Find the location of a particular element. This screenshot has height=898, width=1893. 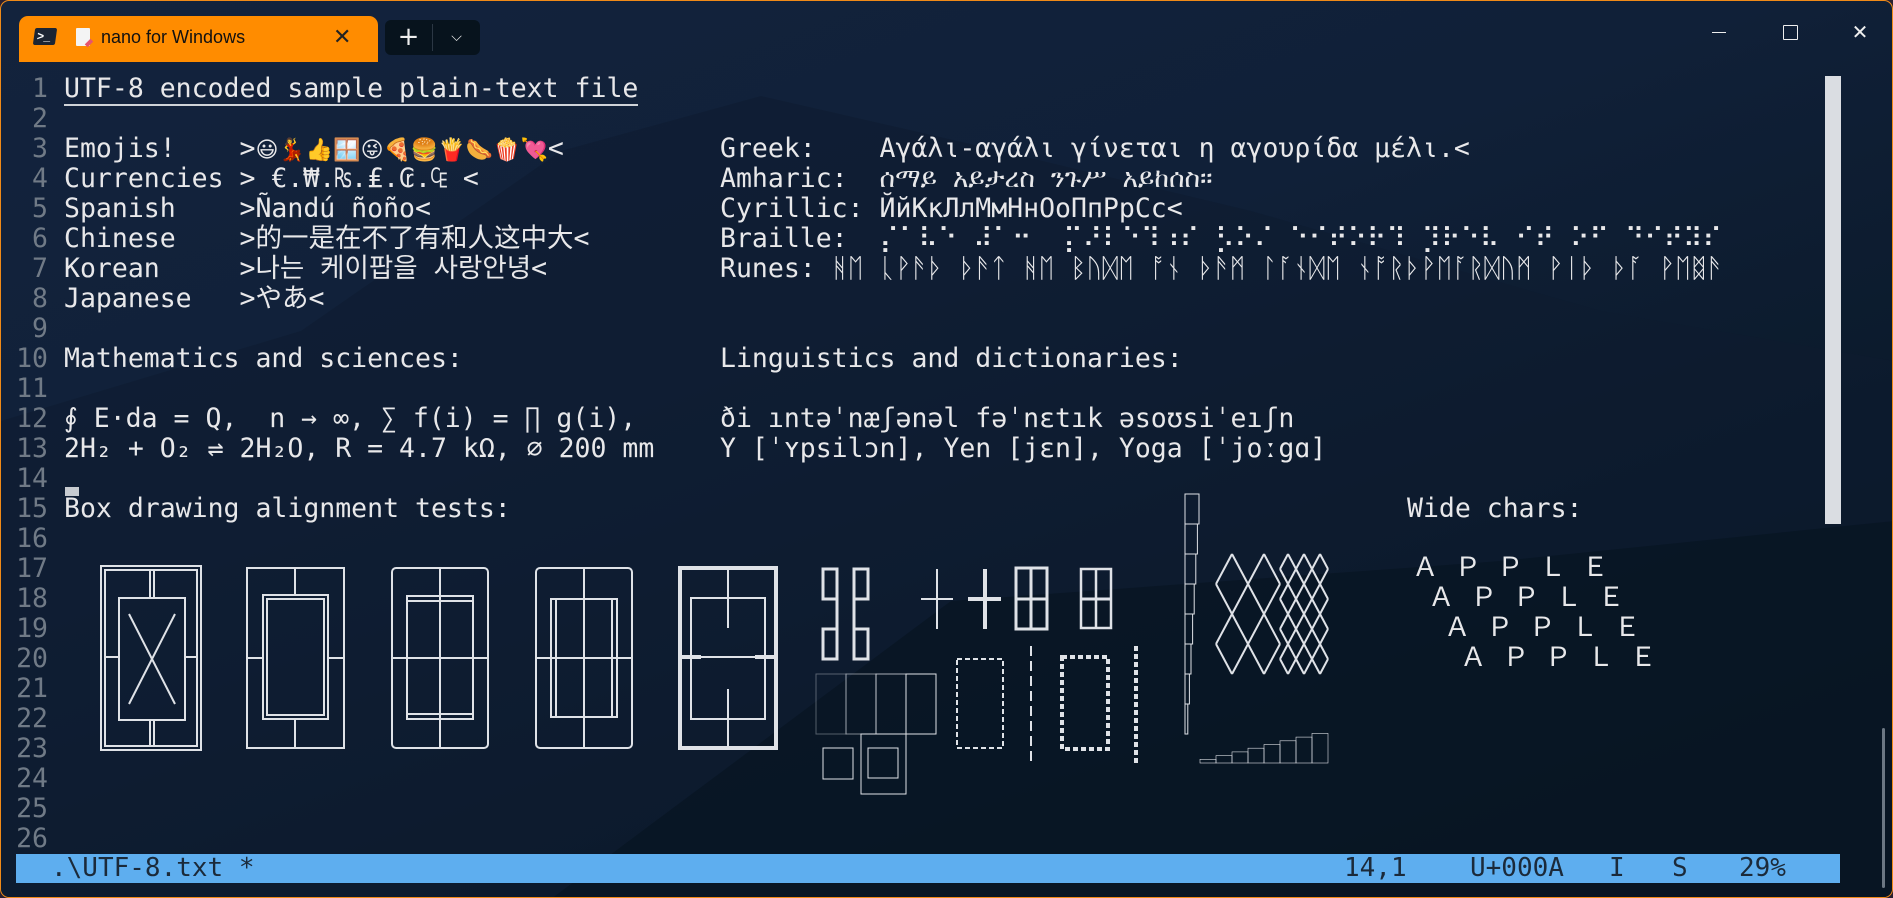

status-percent: 29% is located at coordinates (1762, 868).